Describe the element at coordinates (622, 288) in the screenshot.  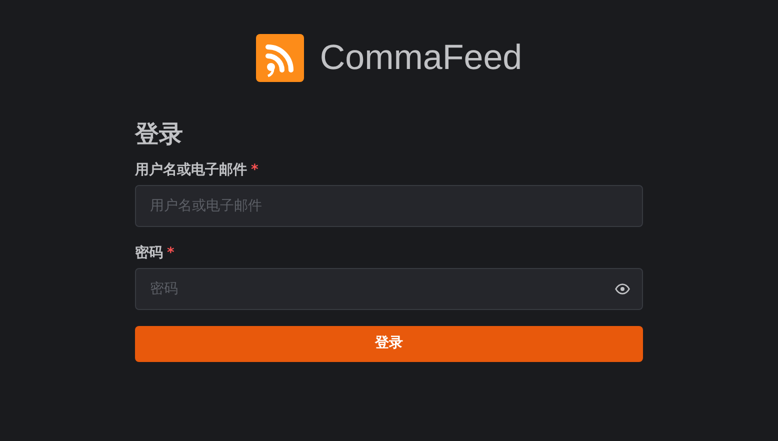
I see `show-password-icon` at that location.